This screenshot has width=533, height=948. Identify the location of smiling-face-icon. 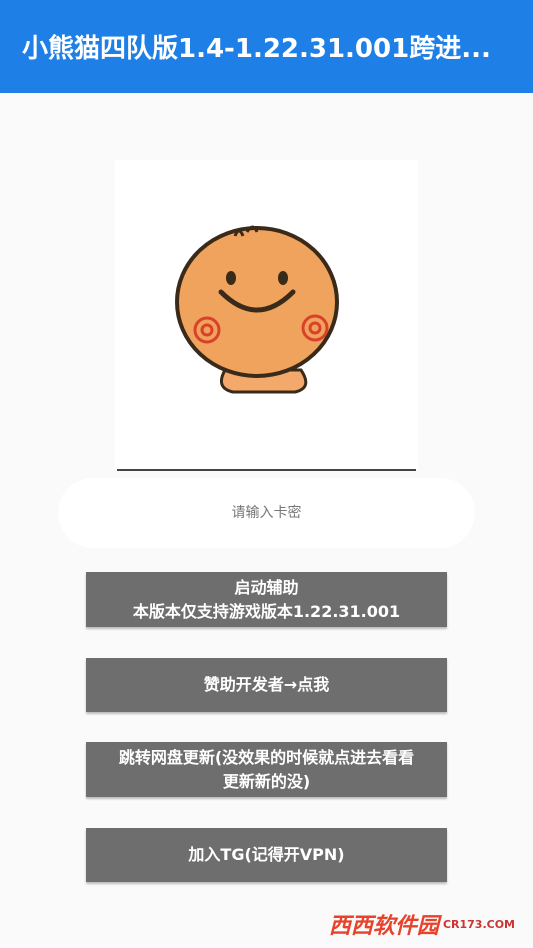
(257, 309).